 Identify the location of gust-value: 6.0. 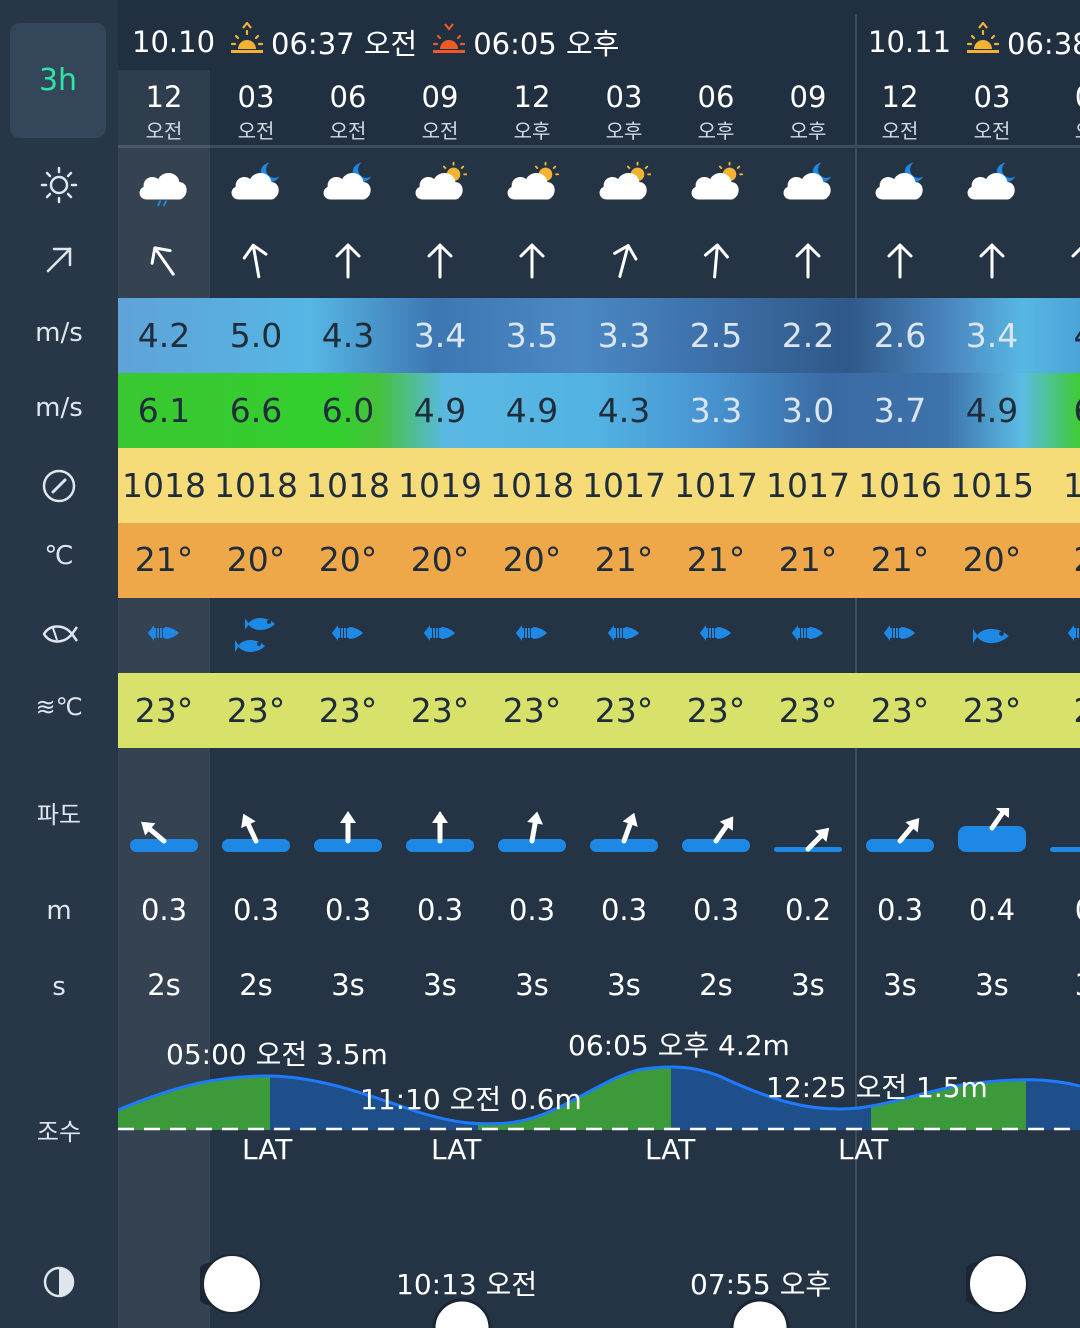
(348, 410).